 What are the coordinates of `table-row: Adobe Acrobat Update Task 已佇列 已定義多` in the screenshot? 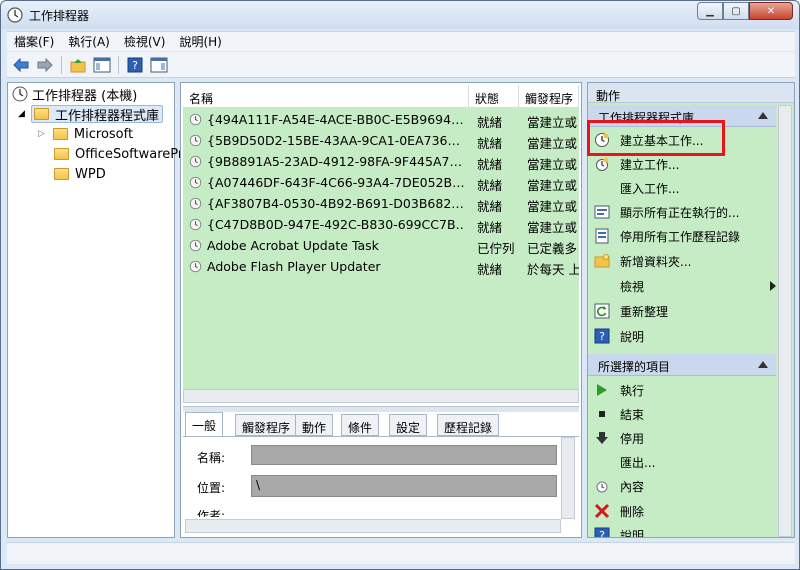 It's located at (381, 245).